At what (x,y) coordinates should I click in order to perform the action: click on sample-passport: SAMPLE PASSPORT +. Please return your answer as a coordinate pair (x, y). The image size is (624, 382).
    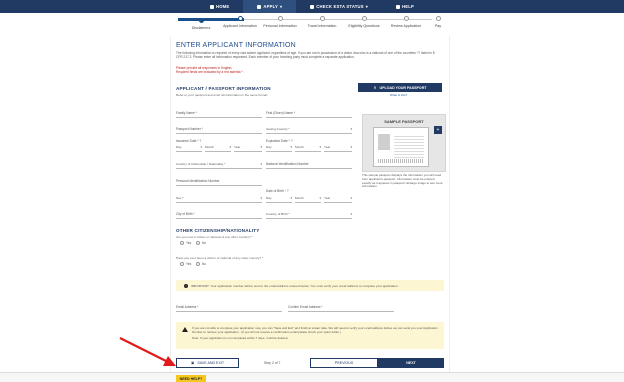
    Looking at the image, I should click on (404, 143).